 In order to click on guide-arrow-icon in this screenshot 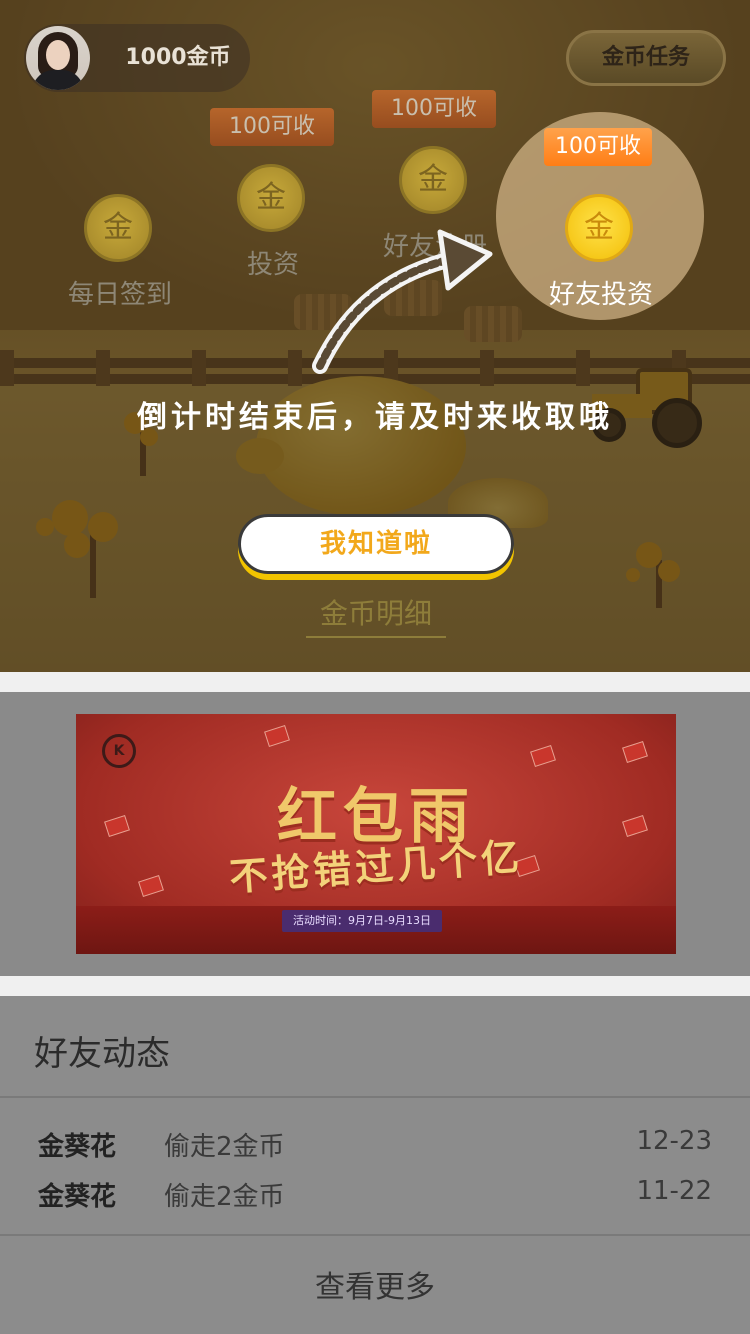, I will do `click(402, 301)`.